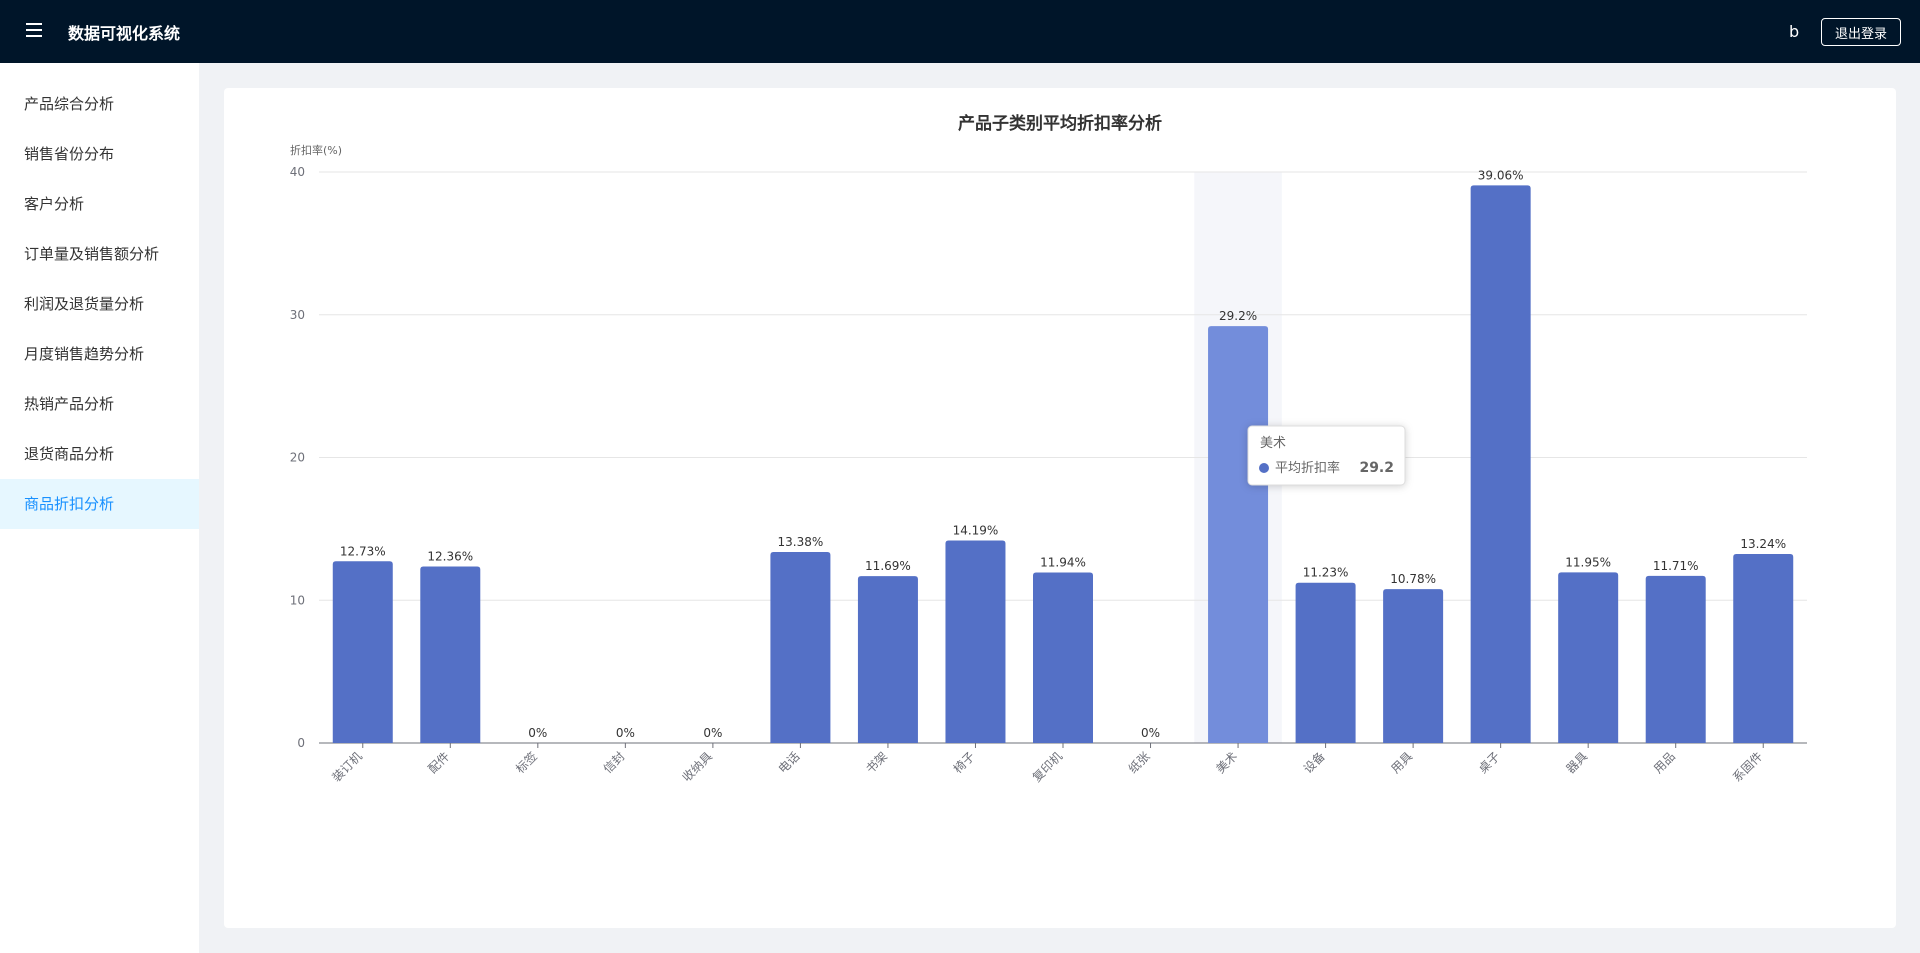  Describe the element at coordinates (99, 204) in the screenshot. I see `sidebar-item-customer: 客户分析` at that location.